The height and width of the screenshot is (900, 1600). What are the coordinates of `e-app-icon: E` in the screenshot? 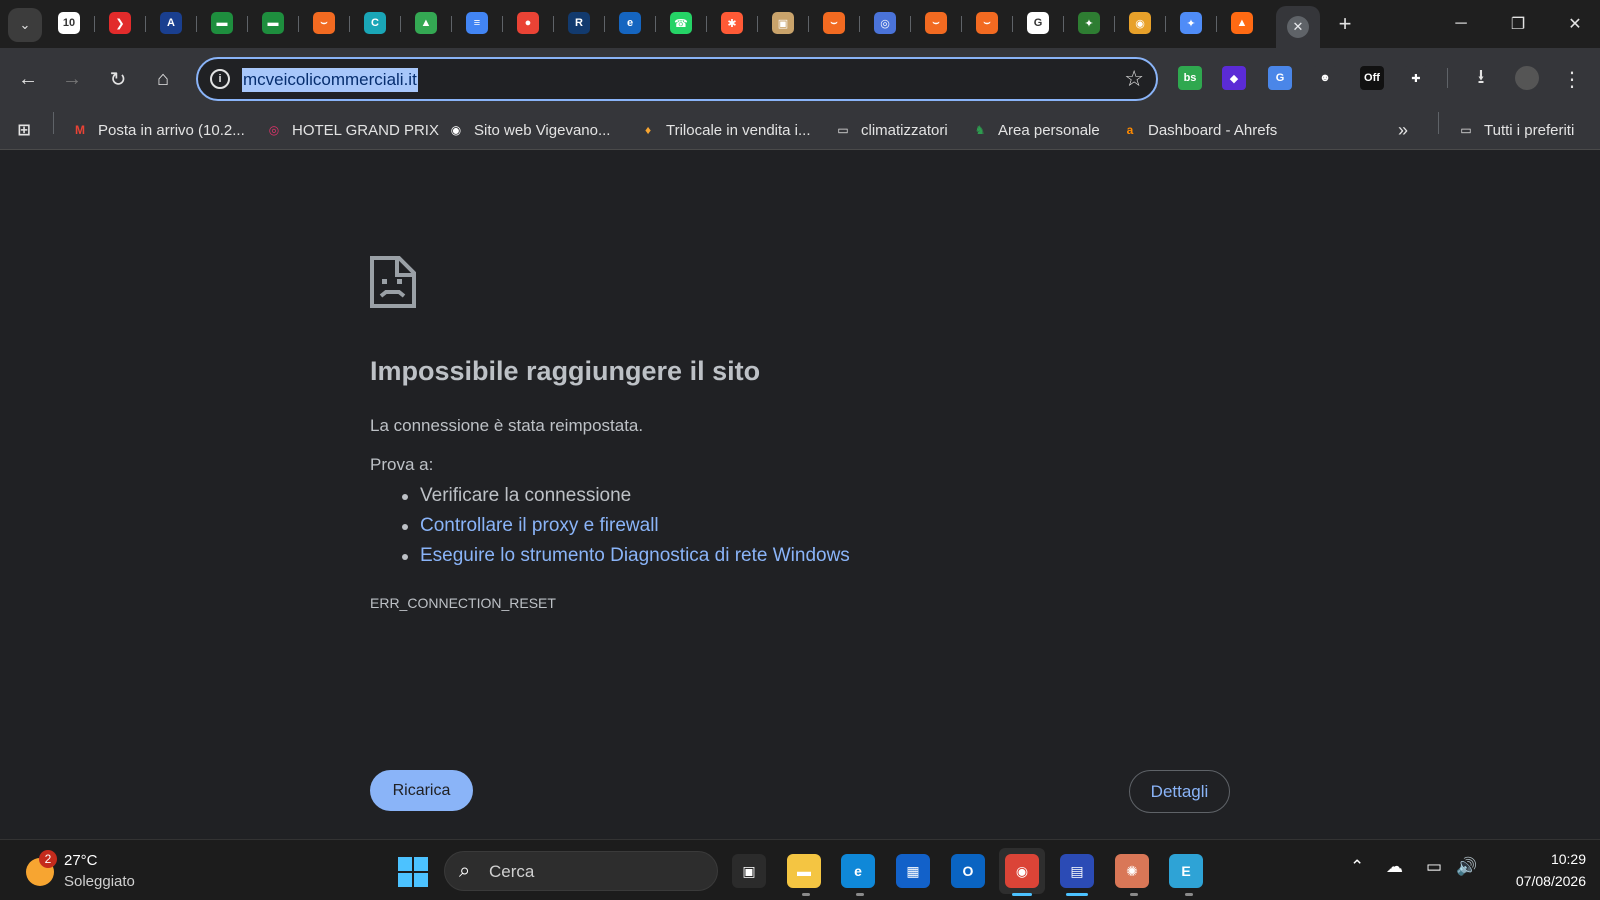 It's located at (1186, 871).